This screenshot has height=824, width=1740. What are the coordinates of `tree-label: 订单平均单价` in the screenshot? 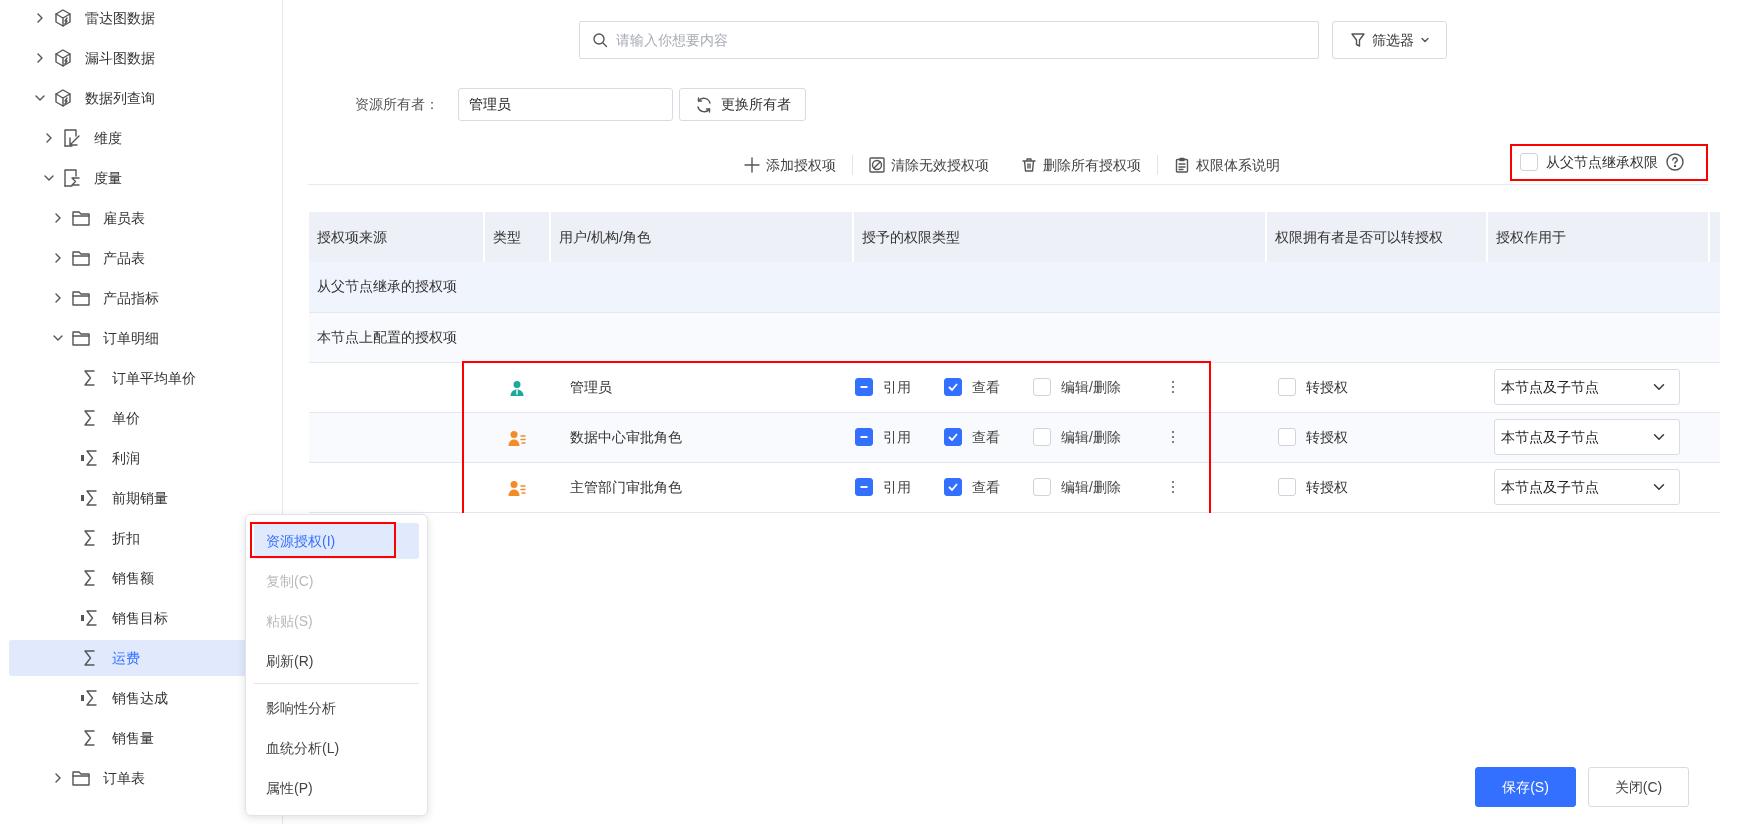 It's located at (154, 378).